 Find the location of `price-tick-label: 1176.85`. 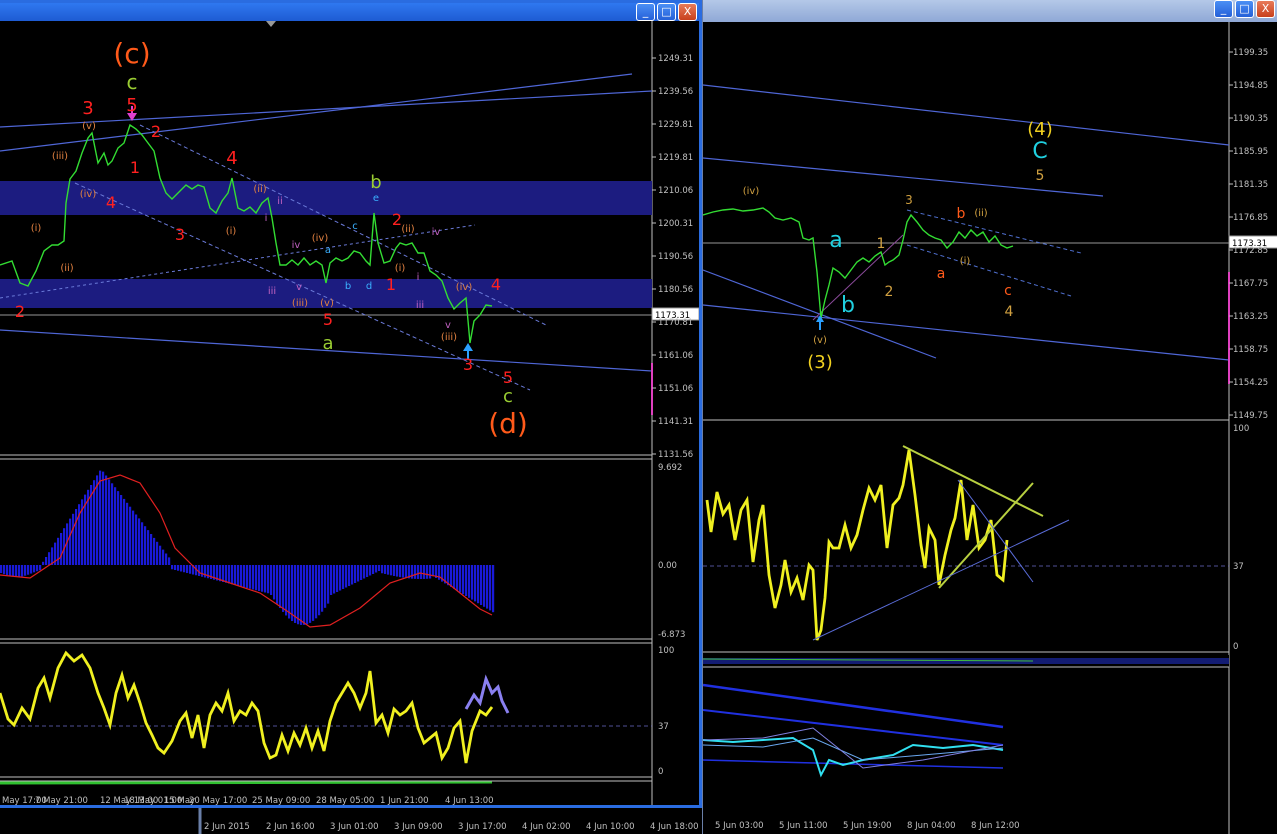

price-tick-label: 1176.85 is located at coordinates (1250, 218).